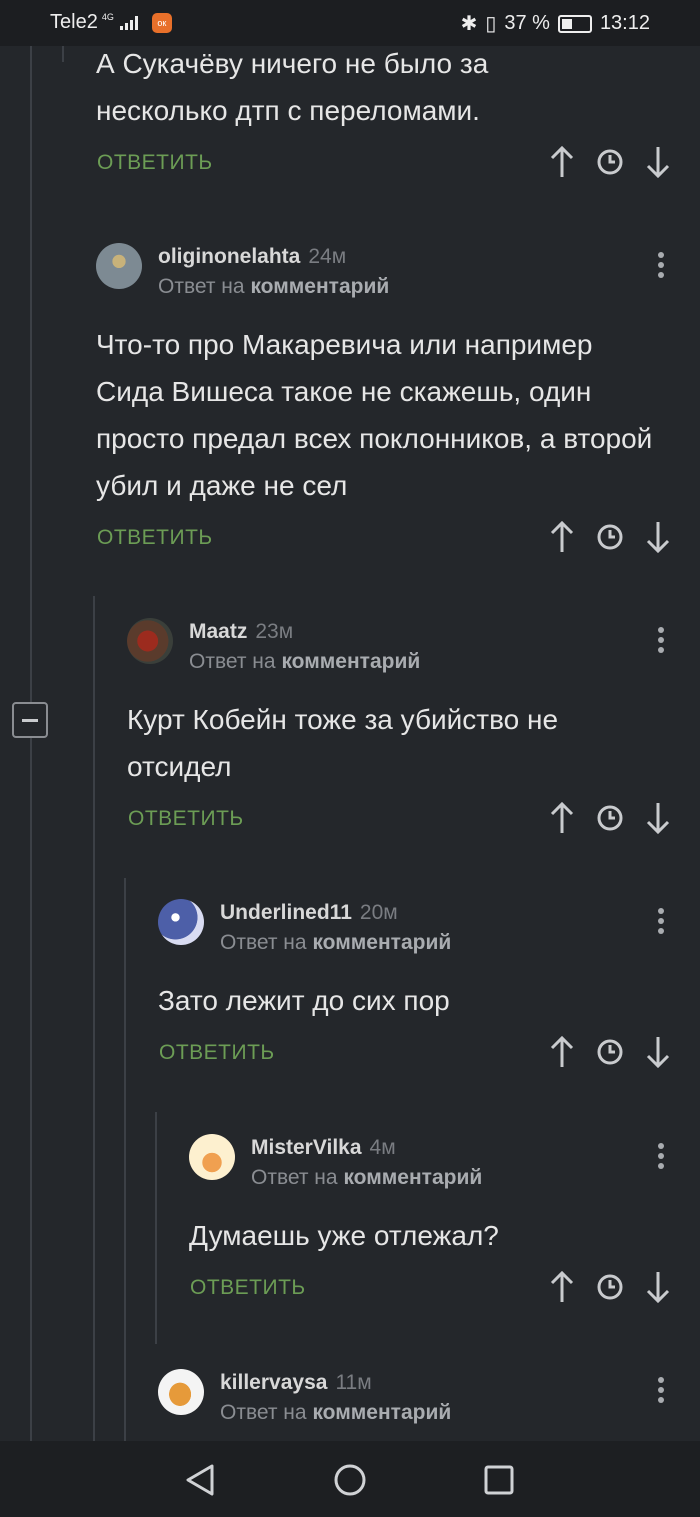 The width and height of the screenshot is (700, 1517). Describe the element at coordinates (343, 743) in the screenshot. I see `comment-text: Курт Кобейн тоже за убийство не отсидел` at that location.